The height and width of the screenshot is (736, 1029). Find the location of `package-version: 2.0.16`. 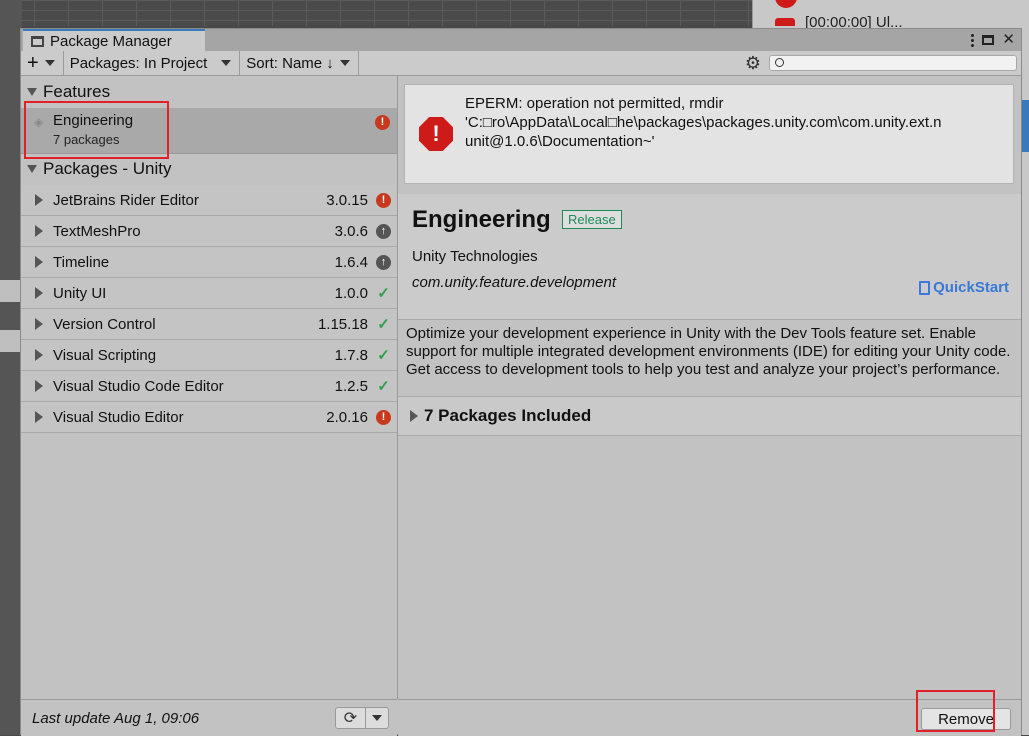

package-version: 2.0.16 is located at coordinates (347, 417).